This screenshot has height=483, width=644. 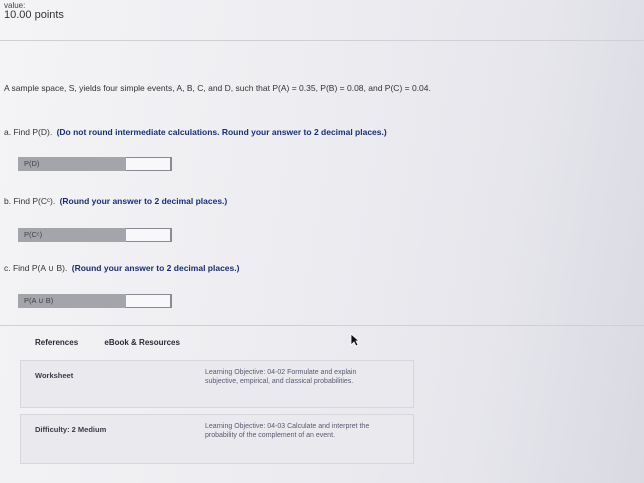 I want to click on answer-label-c: P(A ∪ B), so click(x=72, y=301).